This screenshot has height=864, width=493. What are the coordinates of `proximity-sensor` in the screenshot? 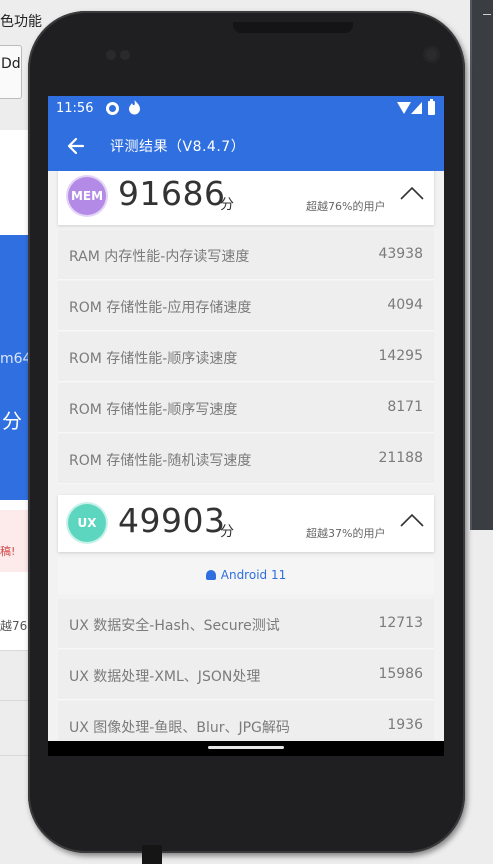 It's located at (111, 55).